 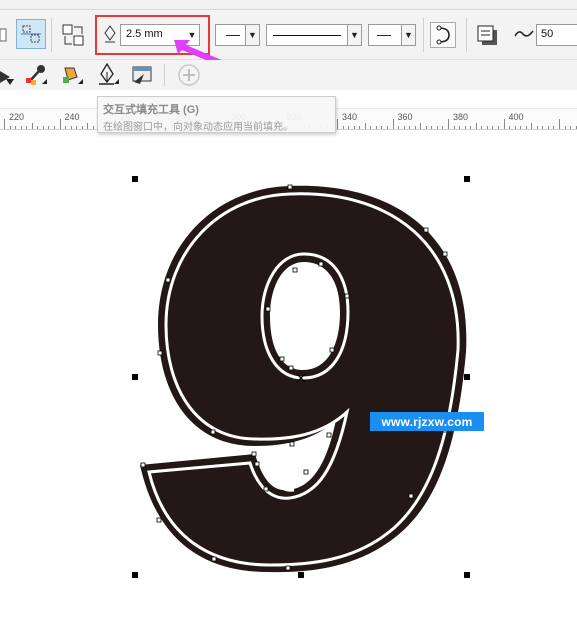 What do you see at coordinates (7, 78) in the screenshot?
I see `fill-bucket-glyph` at bounding box center [7, 78].